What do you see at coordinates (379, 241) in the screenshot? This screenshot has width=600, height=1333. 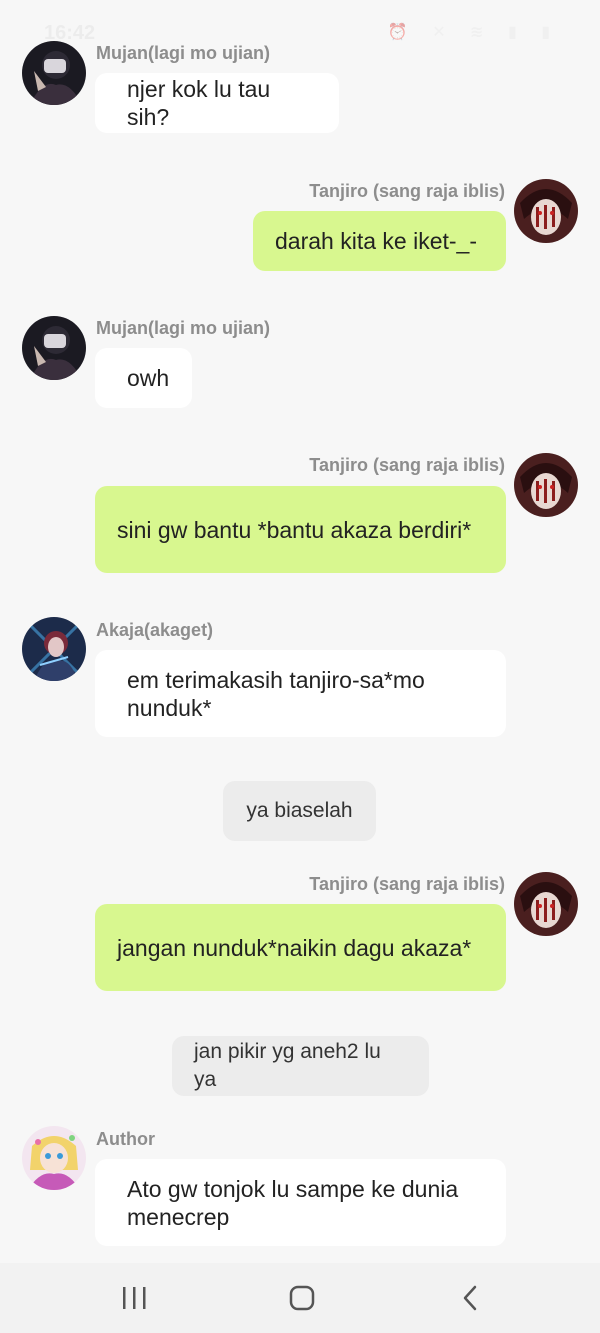 I see `message-bubble: darah kita ke iket-_-` at bounding box center [379, 241].